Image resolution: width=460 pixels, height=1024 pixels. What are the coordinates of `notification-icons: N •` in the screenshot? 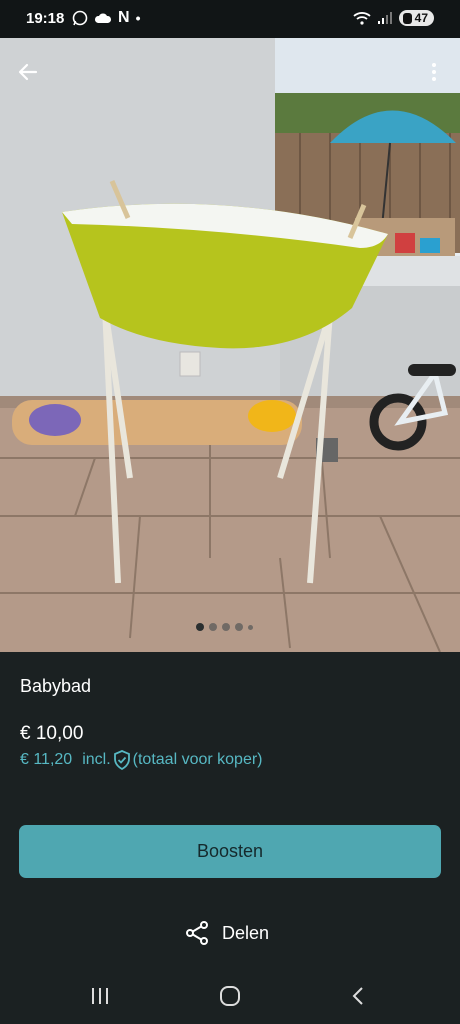 It's located at (106, 18).